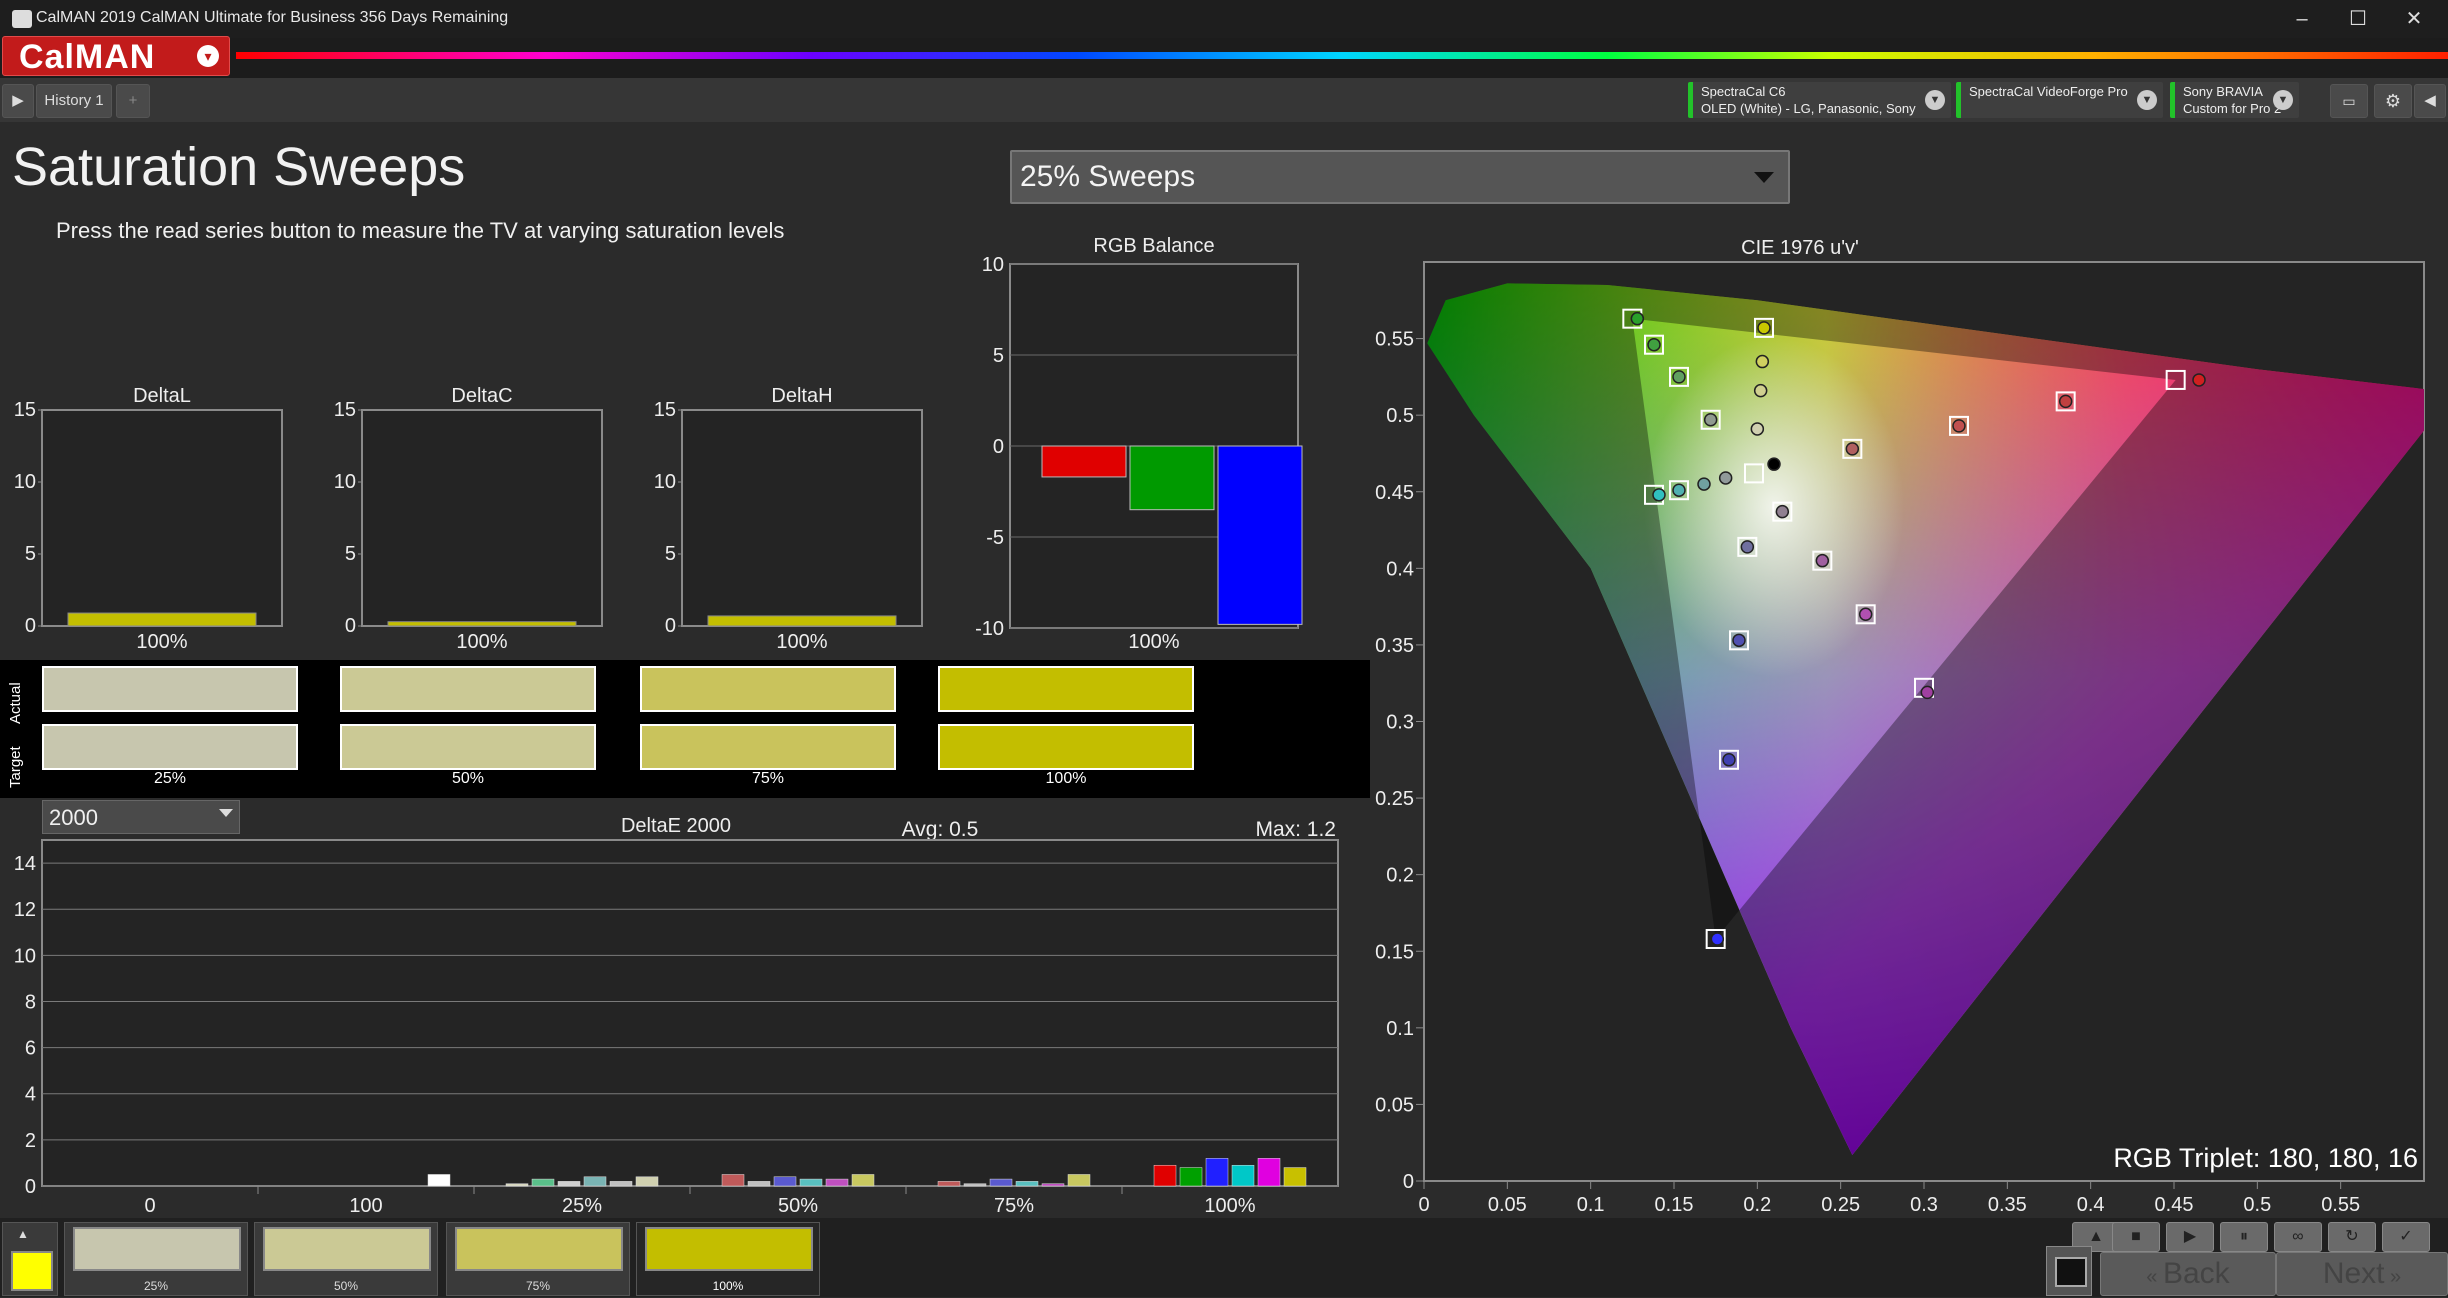  What do you see at coordinates (1400, 876) in the screenshot?
I see `y-tick-label: 0.2` at bounding box center [1400, 876].